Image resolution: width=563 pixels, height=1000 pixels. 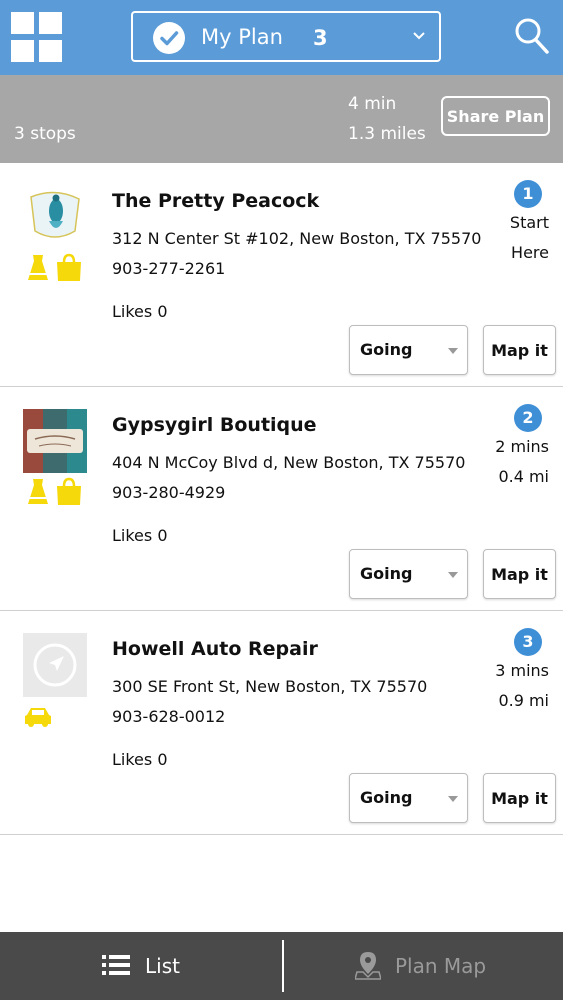 What do you see at coordinates (281, 119) in the screenshot?
I see `plan-summary-bar: 3 stops 4 min 1.3 miles Share Plan` at bounding box center [281, 119].